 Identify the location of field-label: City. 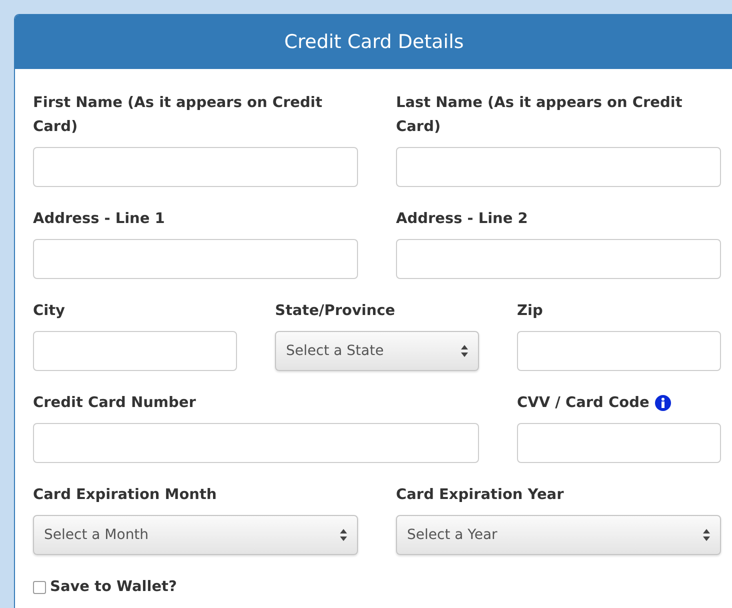
(49, 311).